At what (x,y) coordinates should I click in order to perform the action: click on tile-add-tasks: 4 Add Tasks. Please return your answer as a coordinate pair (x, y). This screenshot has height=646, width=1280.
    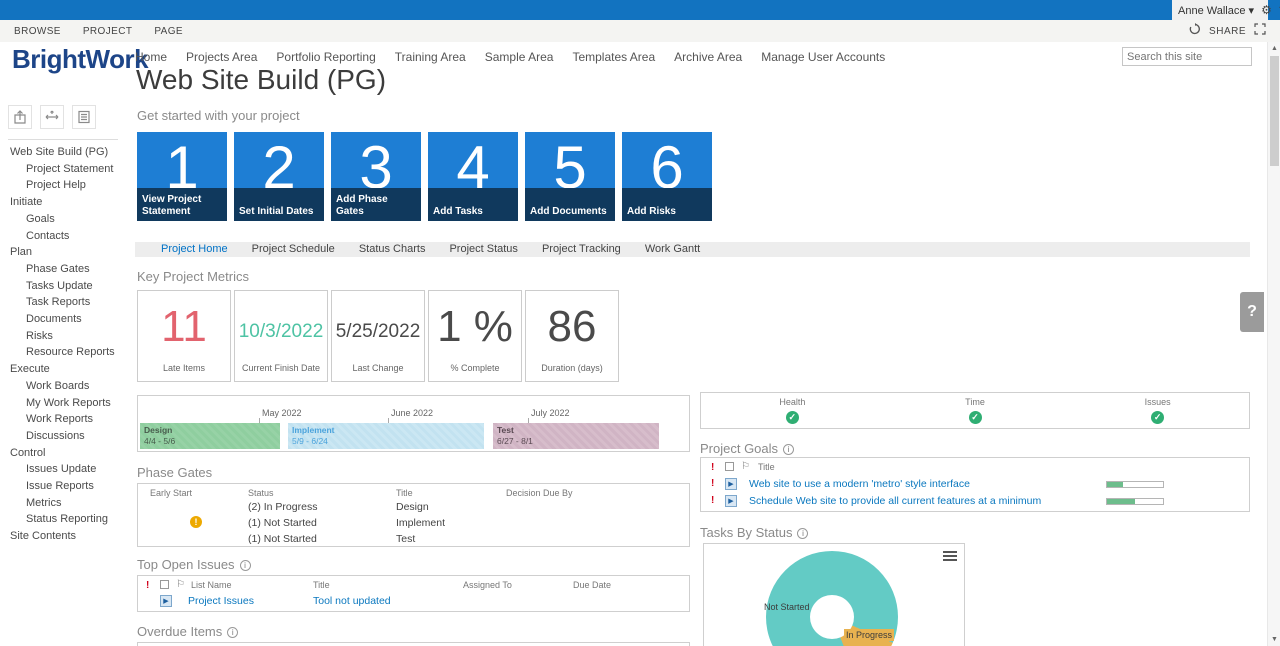
    Looking at the image, I should click on (473, 176).